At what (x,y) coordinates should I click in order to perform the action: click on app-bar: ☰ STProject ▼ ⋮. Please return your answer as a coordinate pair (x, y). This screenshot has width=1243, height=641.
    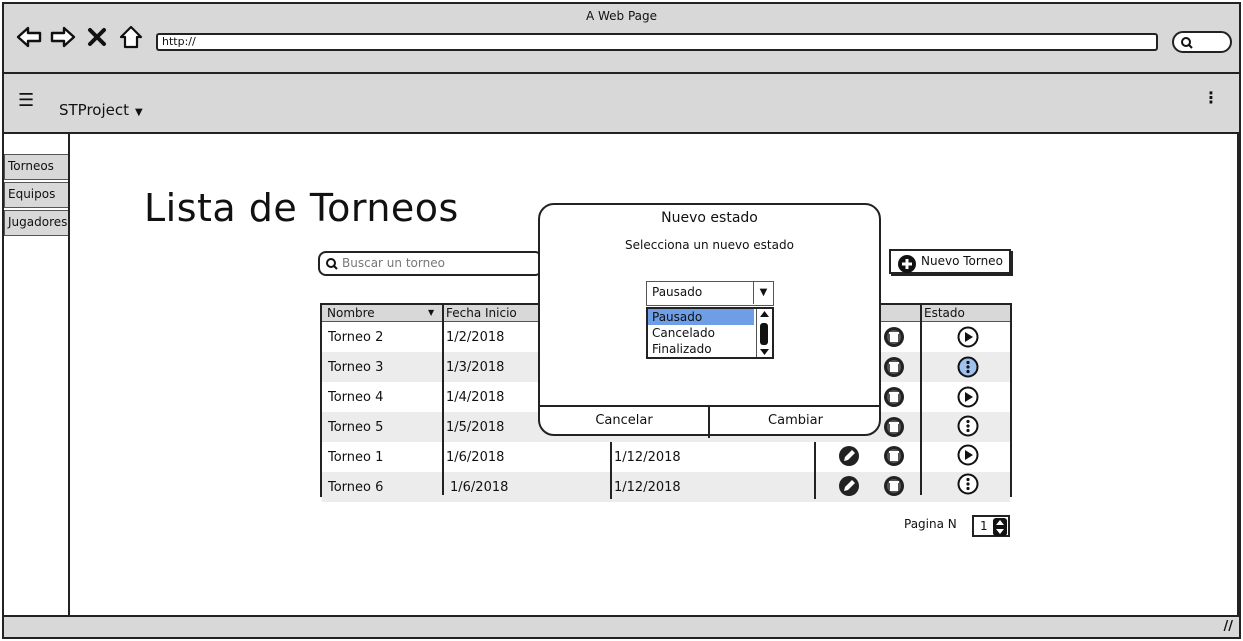
    Looking at the image, I should click on (621, 104).